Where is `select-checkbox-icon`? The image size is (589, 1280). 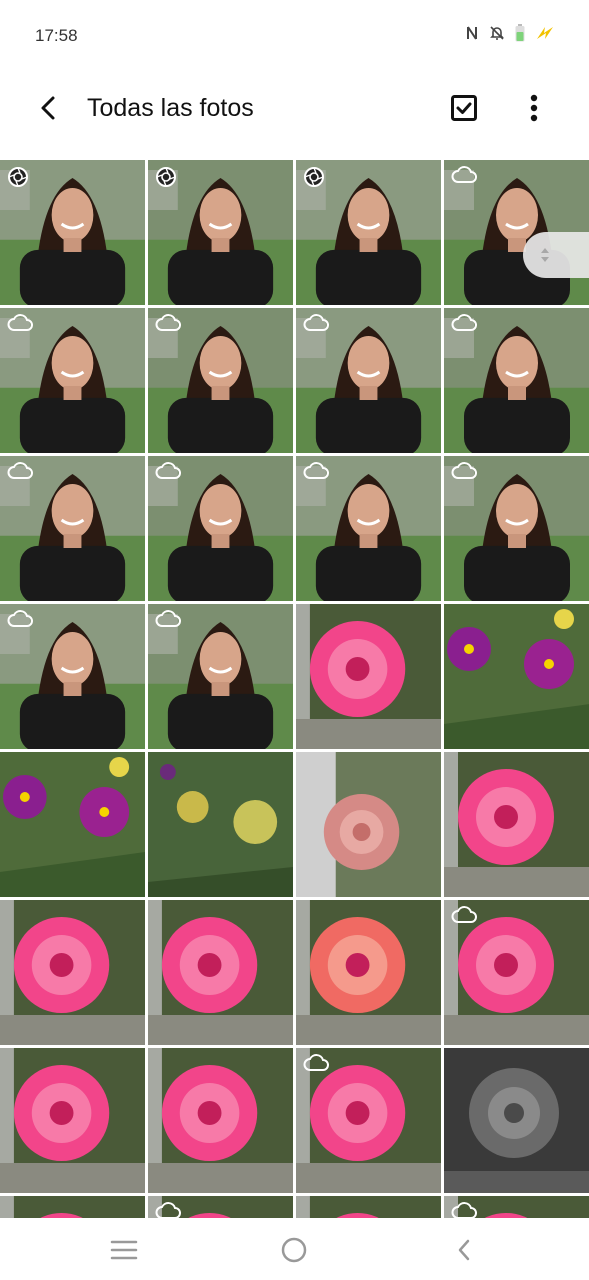
select-checkbox-icon is located at coordinates (464, 108).